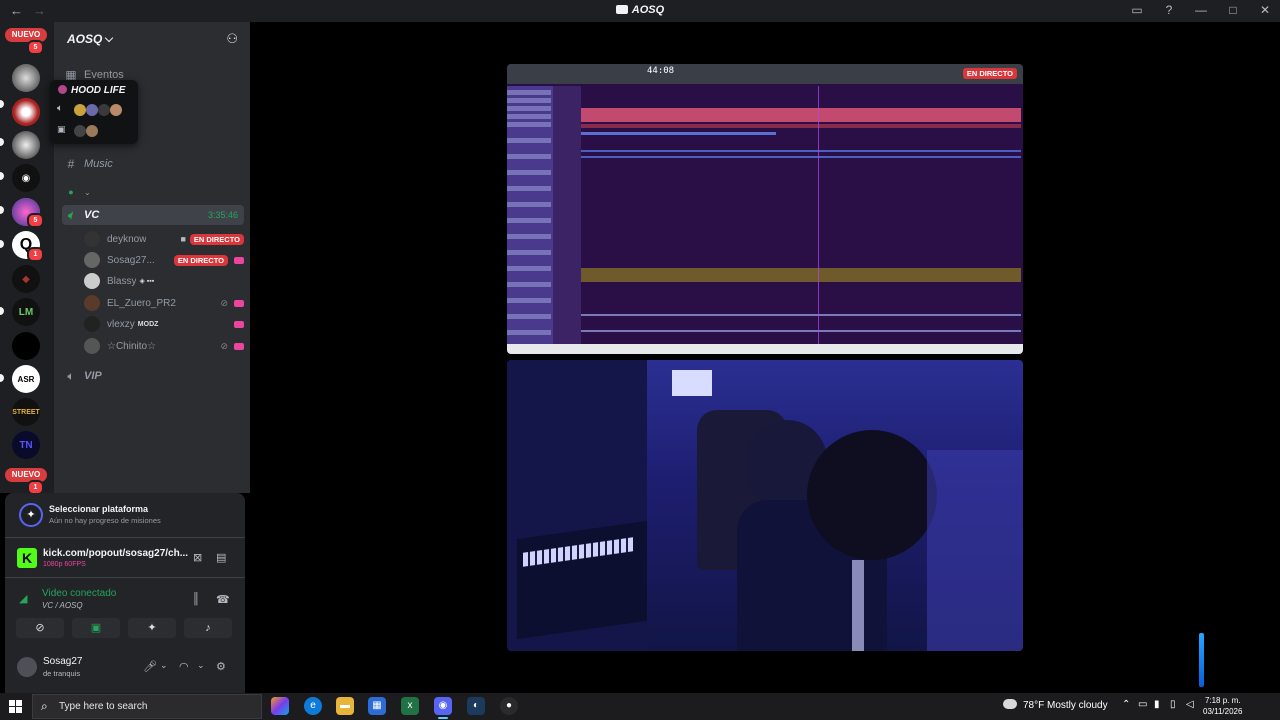  Describe the element at coordinates (15, 706) in the screenshot. I see `windows-start-icon` at that location.